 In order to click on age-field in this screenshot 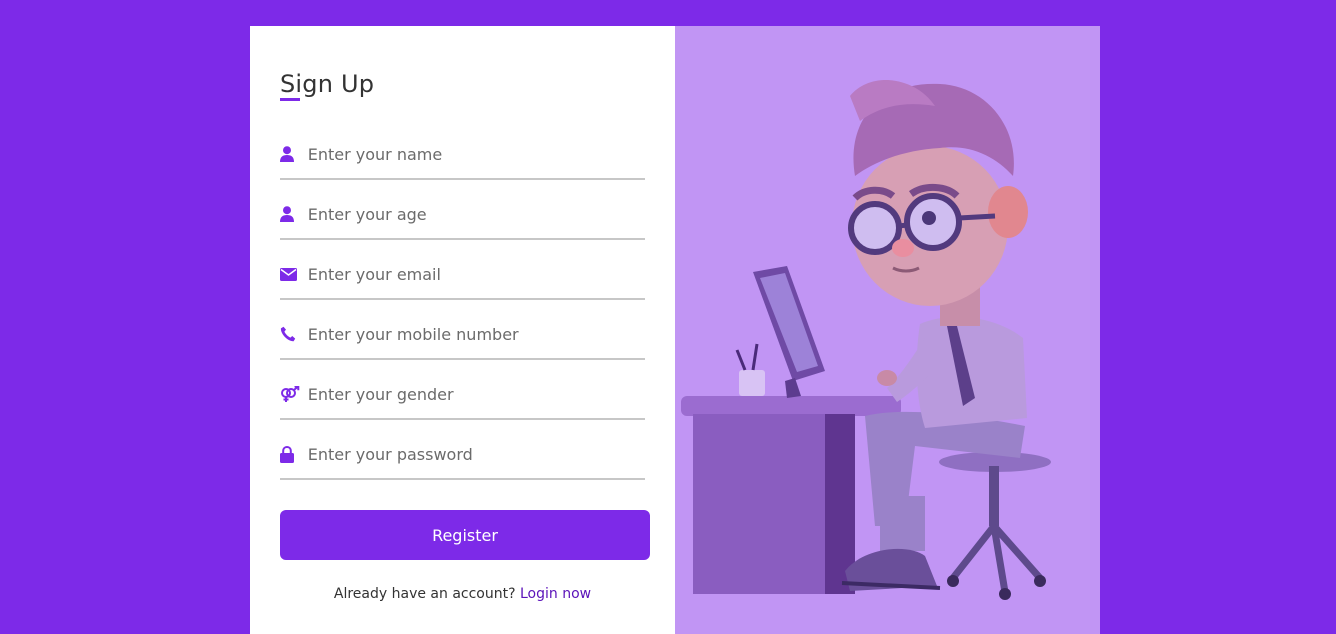, I will do `click(462, 215)`.